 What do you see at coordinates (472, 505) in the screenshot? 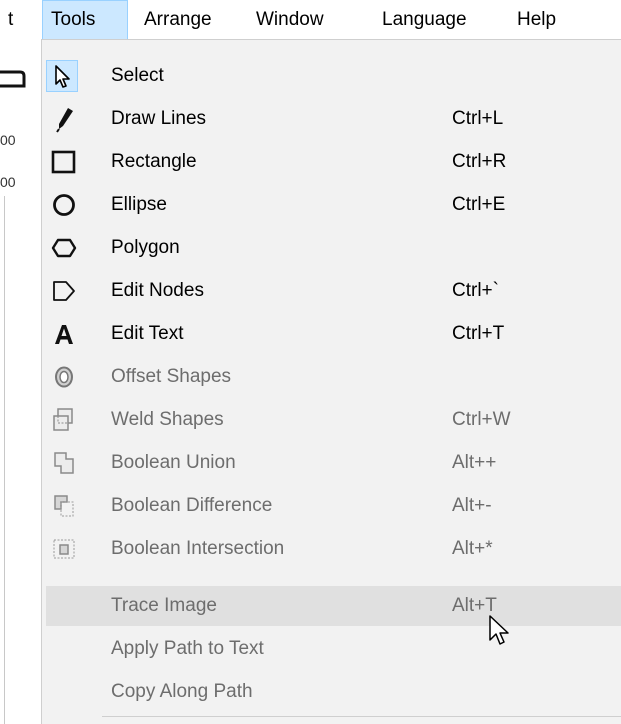
I see `menu-item-shortcut: Alt+-` at bounding box center [472, 505].